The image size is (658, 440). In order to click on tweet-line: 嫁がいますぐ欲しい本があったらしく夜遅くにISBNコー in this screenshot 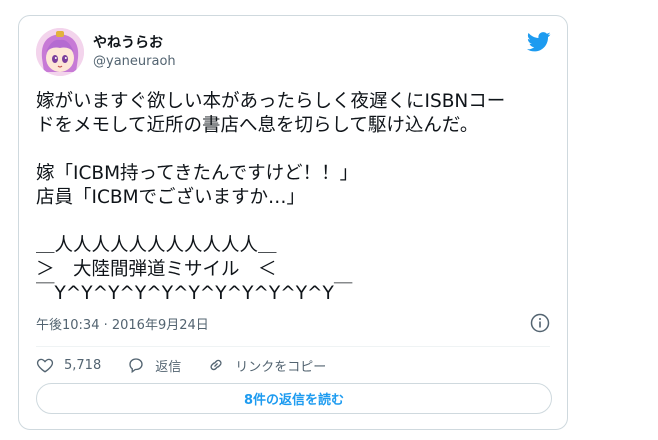, I will do `click(271, 101)`.